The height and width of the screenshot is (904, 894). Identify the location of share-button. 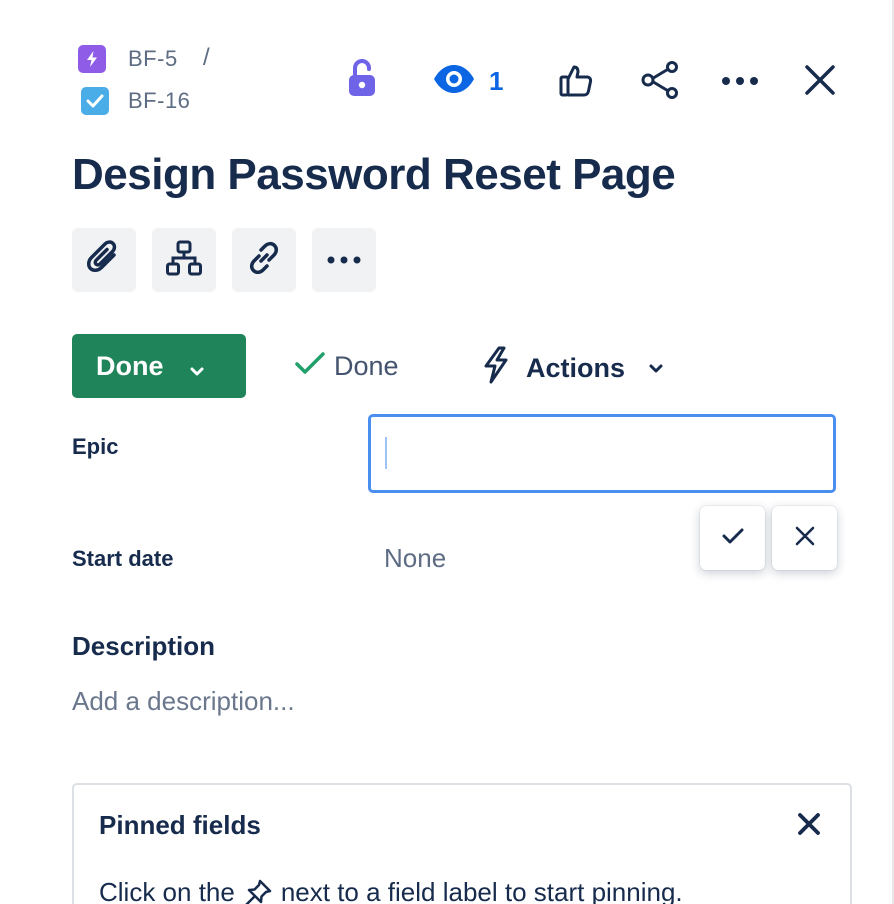
(660, 82).